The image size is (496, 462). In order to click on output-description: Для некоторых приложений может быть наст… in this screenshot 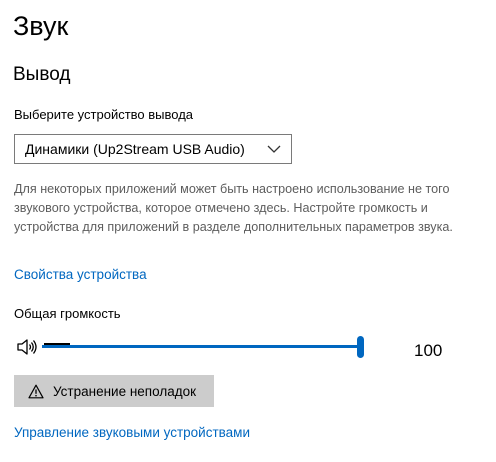, I will do `click(233, 208)`.